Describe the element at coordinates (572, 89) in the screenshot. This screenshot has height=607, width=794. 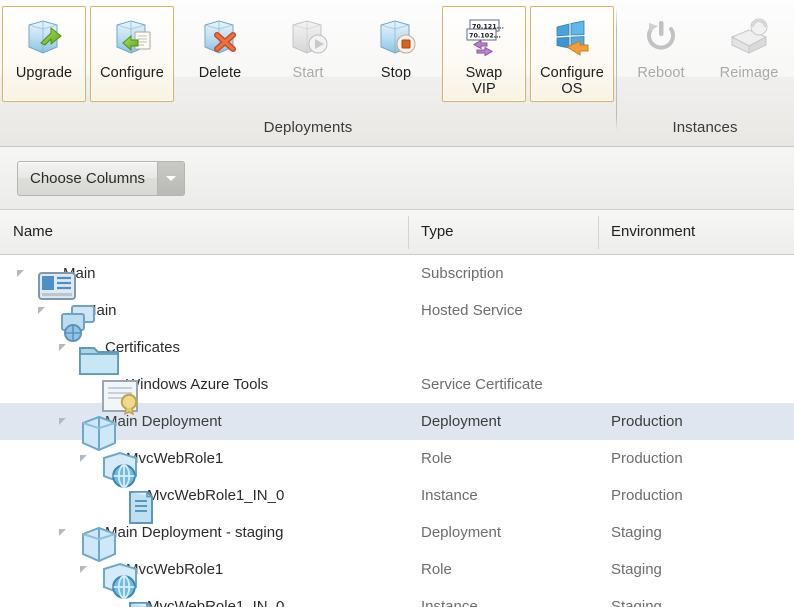
I see `configure-os-label-line2: OS` at that location.